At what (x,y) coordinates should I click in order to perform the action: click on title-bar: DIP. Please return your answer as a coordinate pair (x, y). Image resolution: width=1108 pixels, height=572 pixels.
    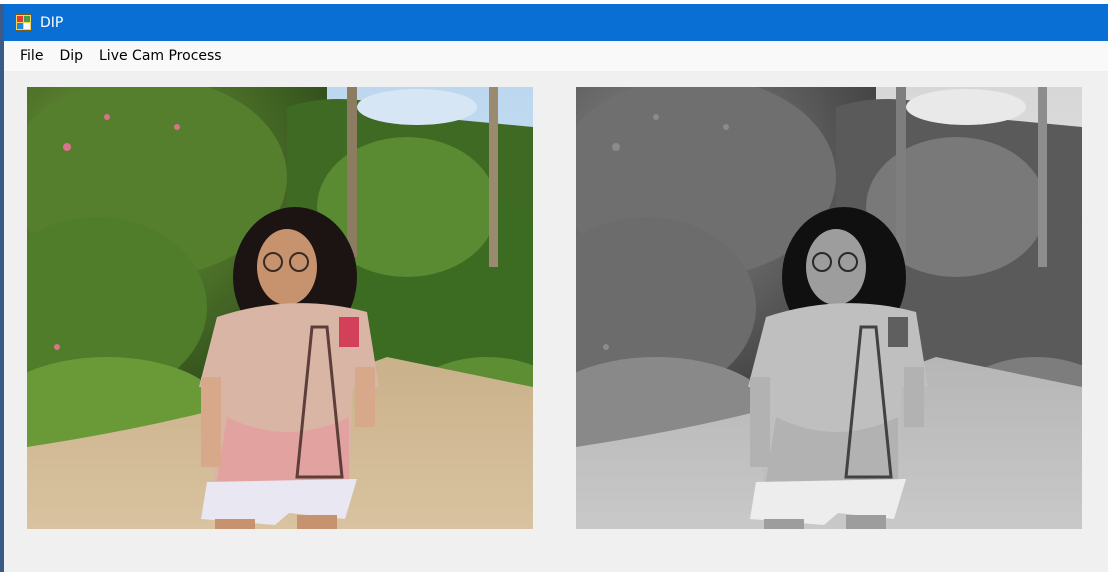
    Looking at the image, I should click on (556, 22).